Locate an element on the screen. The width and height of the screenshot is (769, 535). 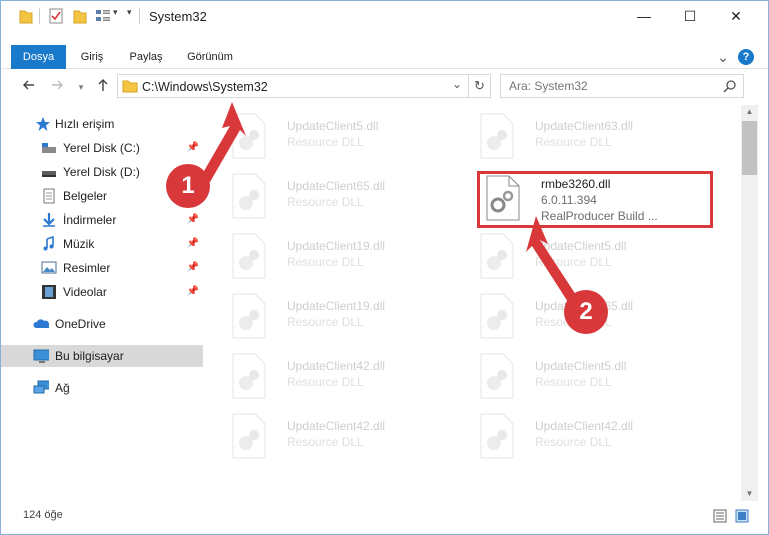
sidebar-item-label: Yerel Disk (D:) is located at coordinates (101, 172).